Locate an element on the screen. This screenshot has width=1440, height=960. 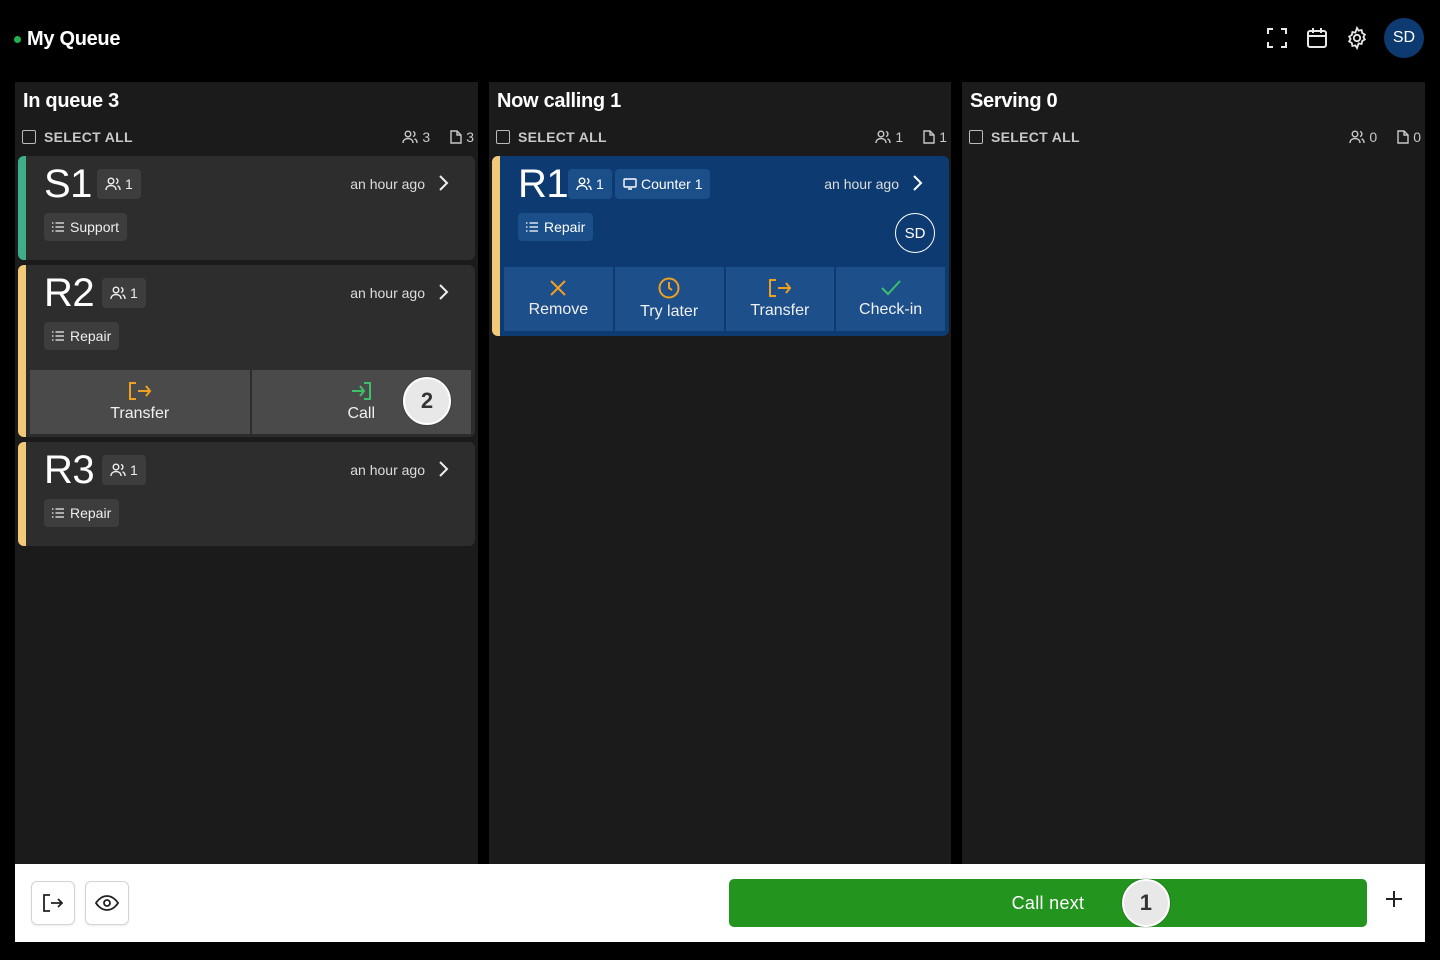
card-actions: Remove Try later Transfer Check-in is located at coordinates (724, 299).